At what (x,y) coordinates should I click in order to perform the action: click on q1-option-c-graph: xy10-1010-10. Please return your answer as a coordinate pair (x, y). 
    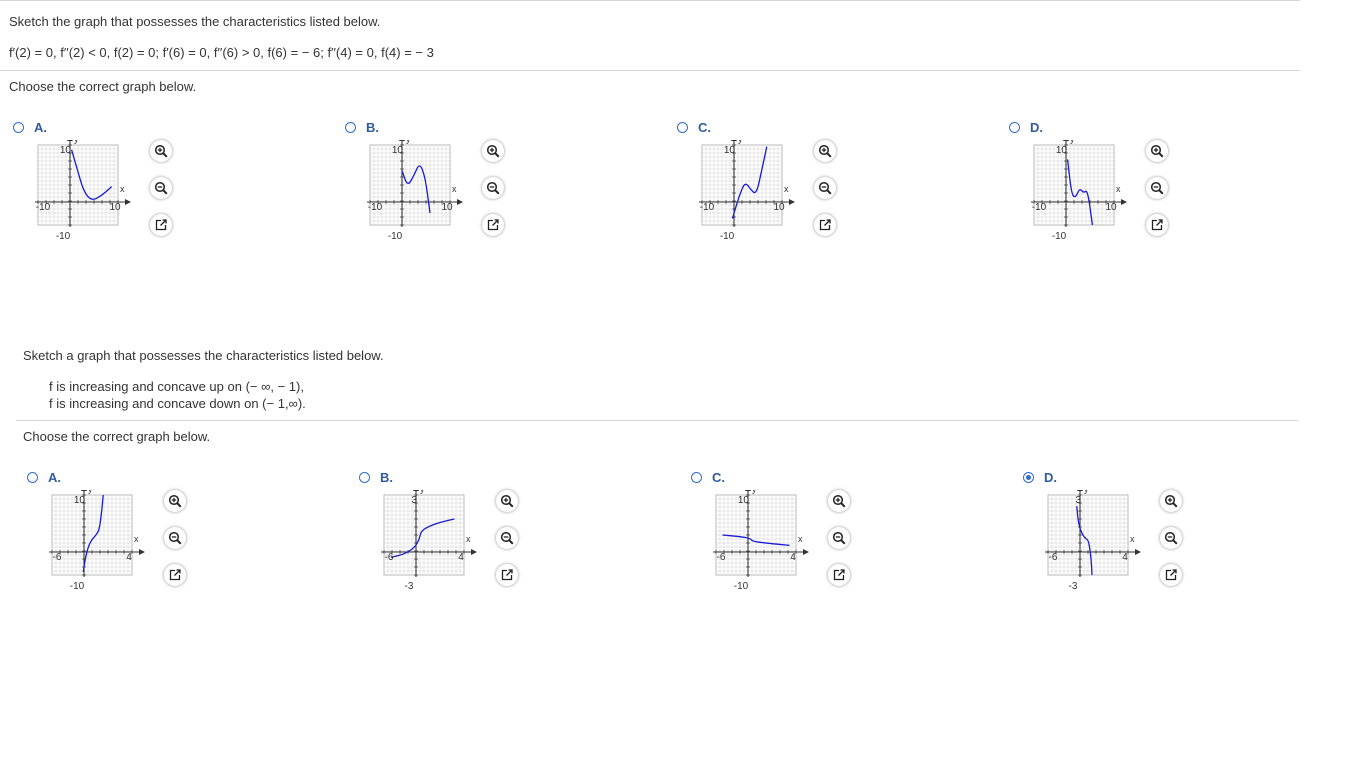
    Looking at the image, I should click on (757, 192).